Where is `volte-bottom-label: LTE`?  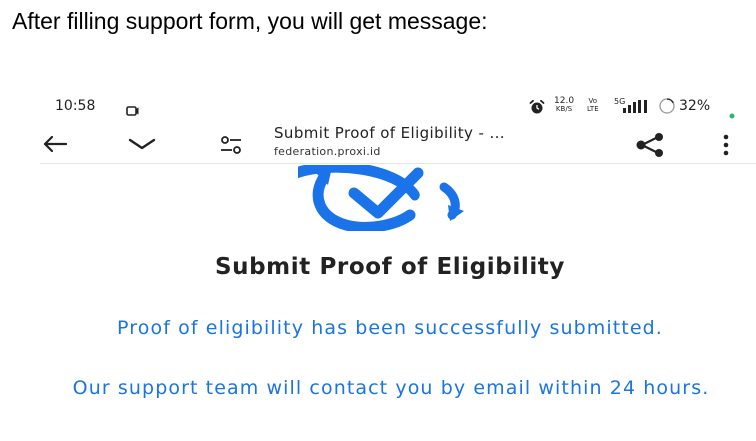
volte-bottom-label: LTE is located at coordinates (593, 109).